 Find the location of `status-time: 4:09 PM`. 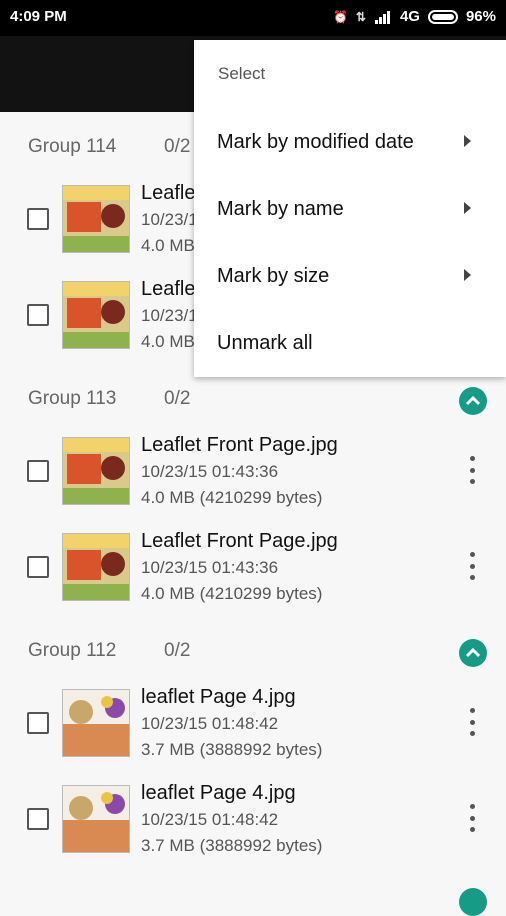

status-time: 4:09 PM is located at coordinates (38, 16).